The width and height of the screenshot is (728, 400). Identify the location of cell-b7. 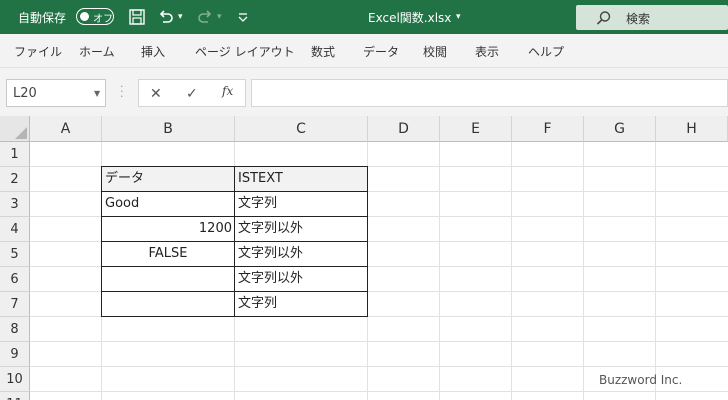
(168, 304).